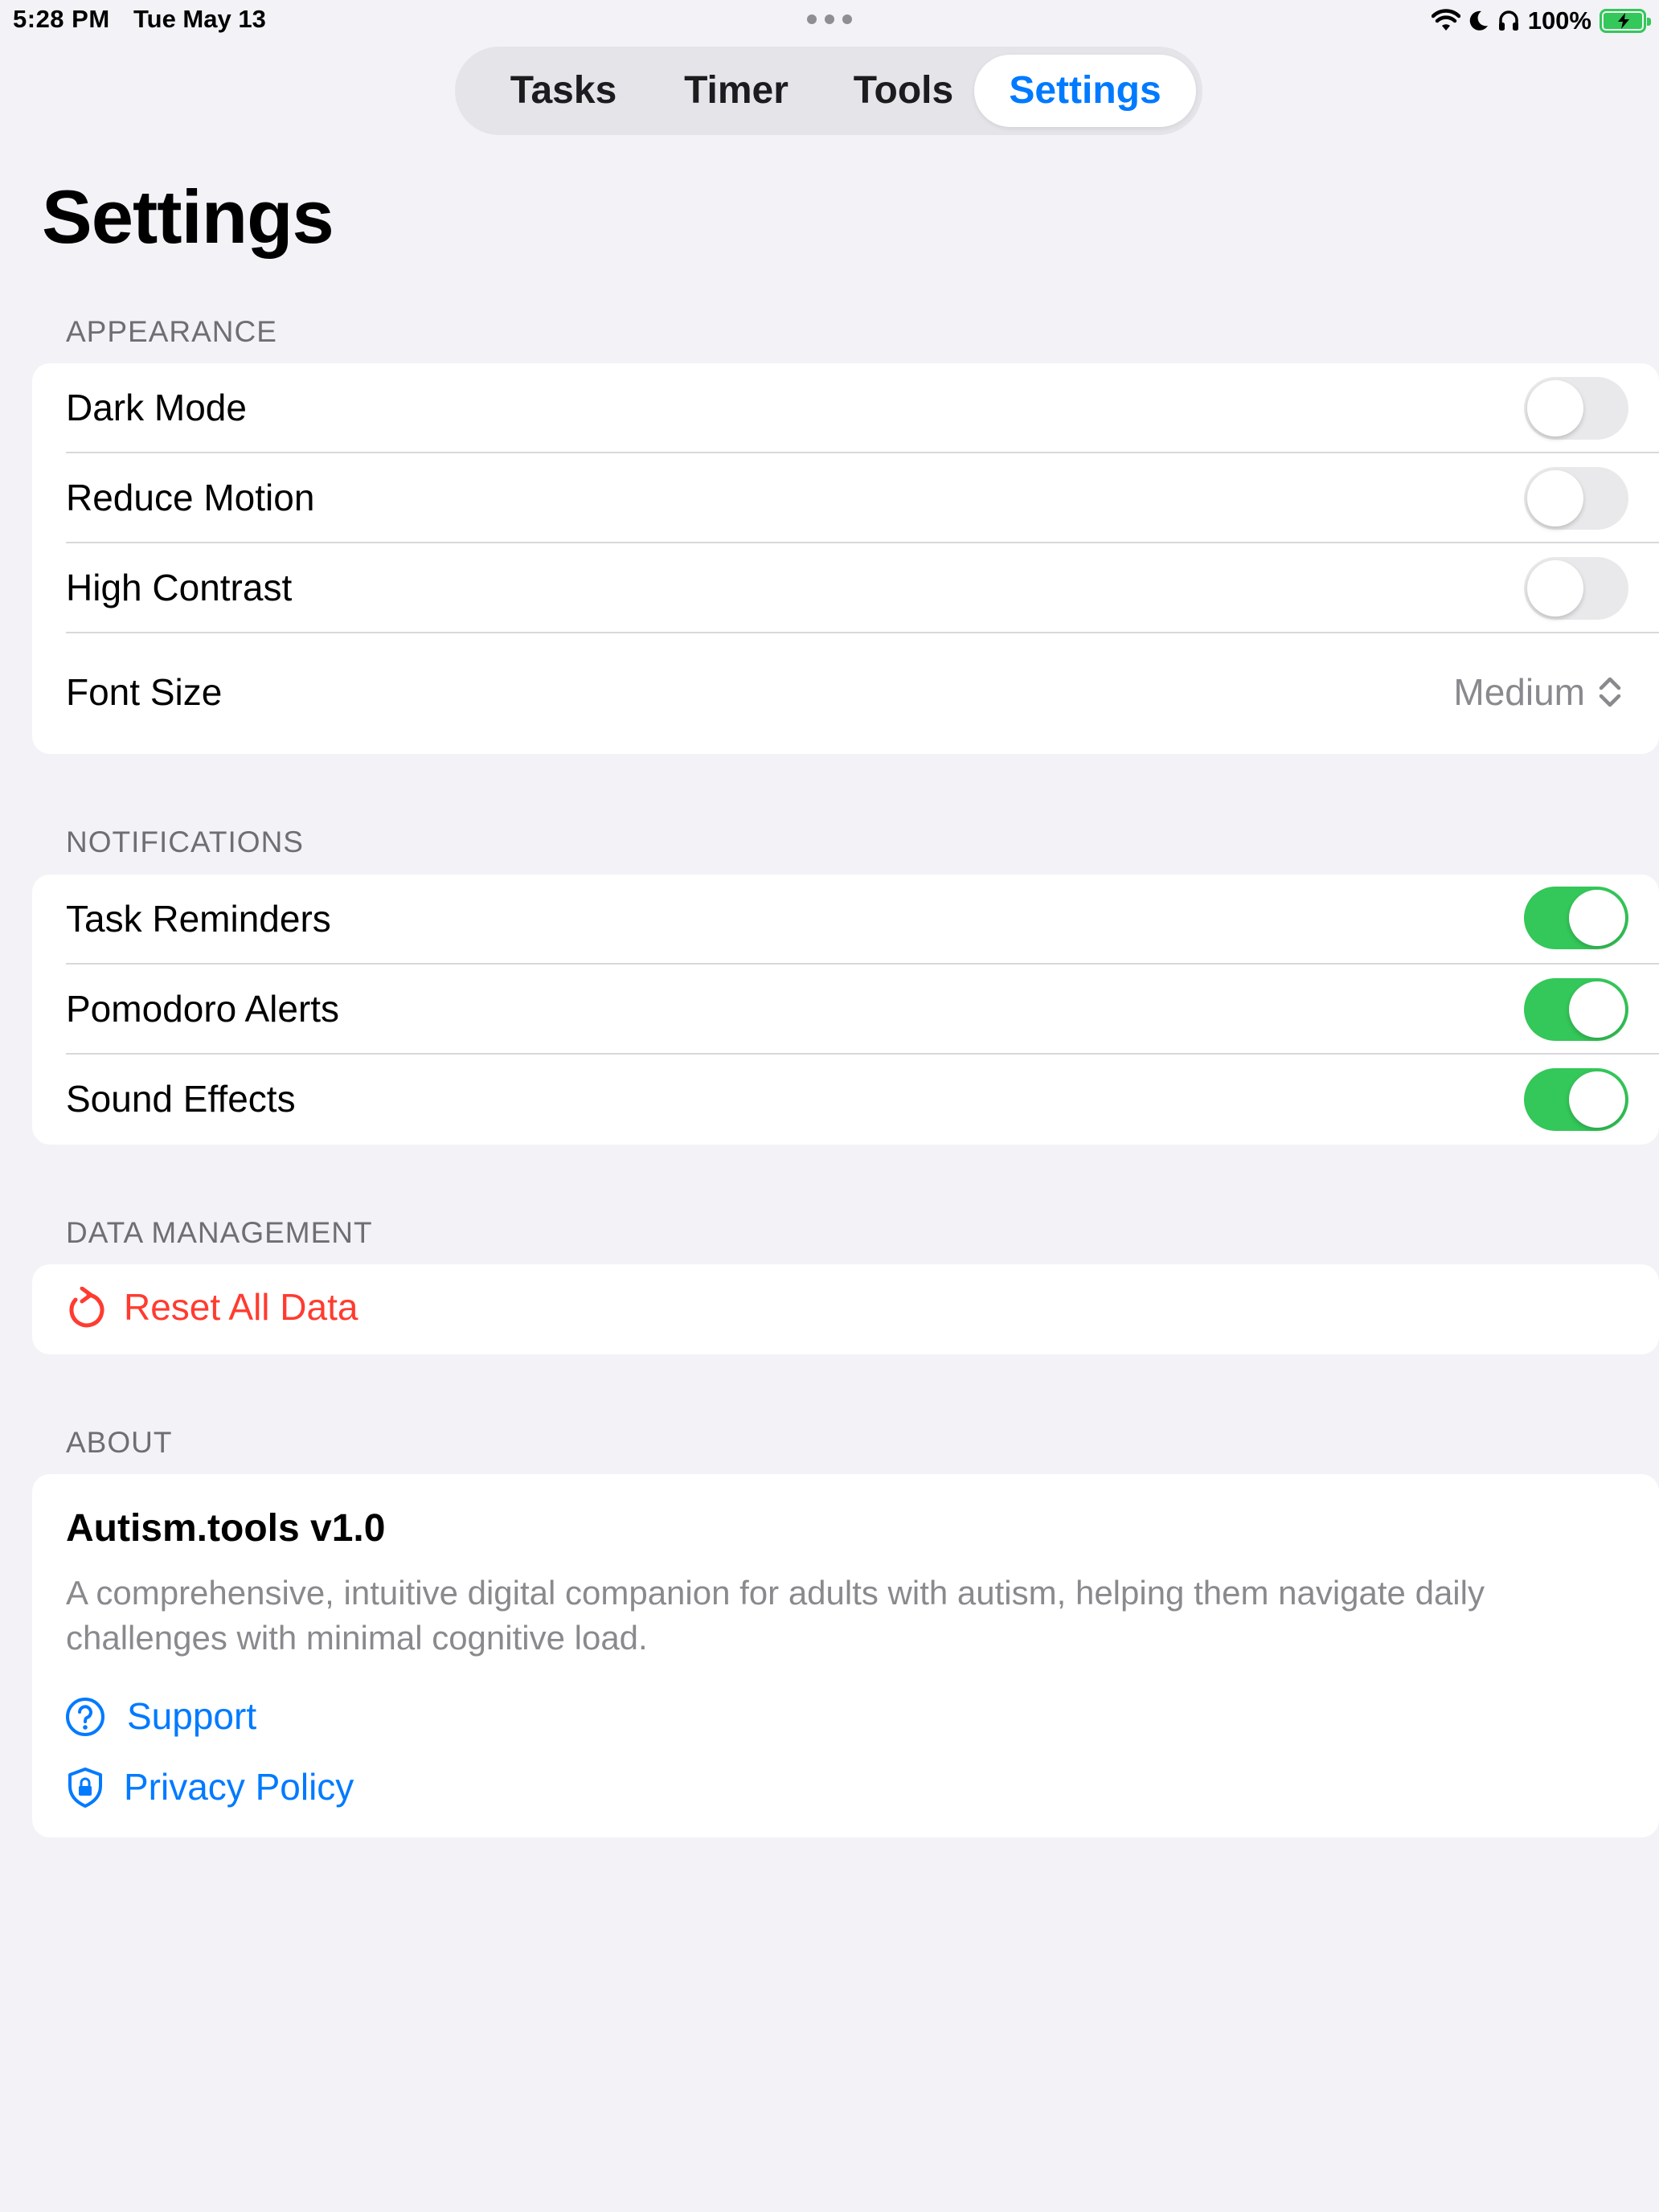 The image size is (1659, 2212). Describe the element at coordinates (1478, 20) in the screenshot. I see `moon-icon` at that location.